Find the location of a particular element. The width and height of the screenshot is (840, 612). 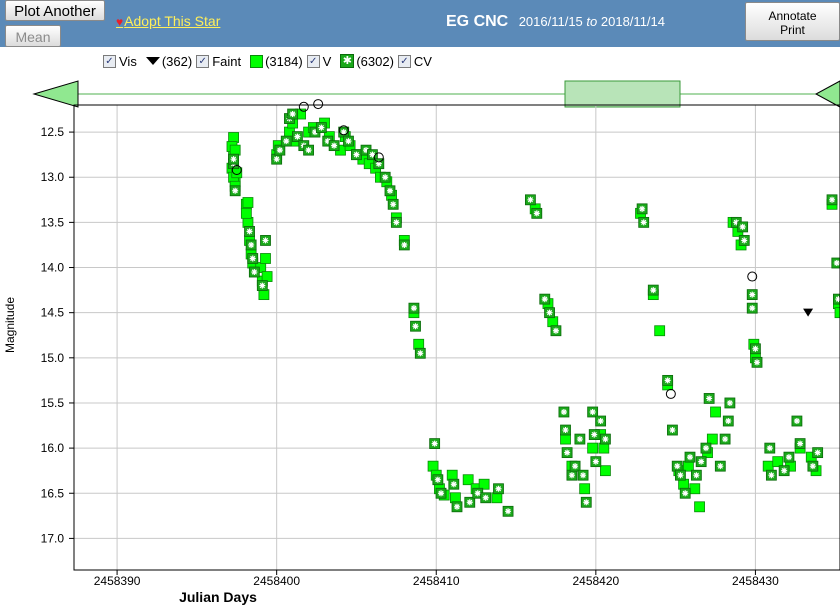

y-tick-label: 15.5 is located at coordinates (53, 403).